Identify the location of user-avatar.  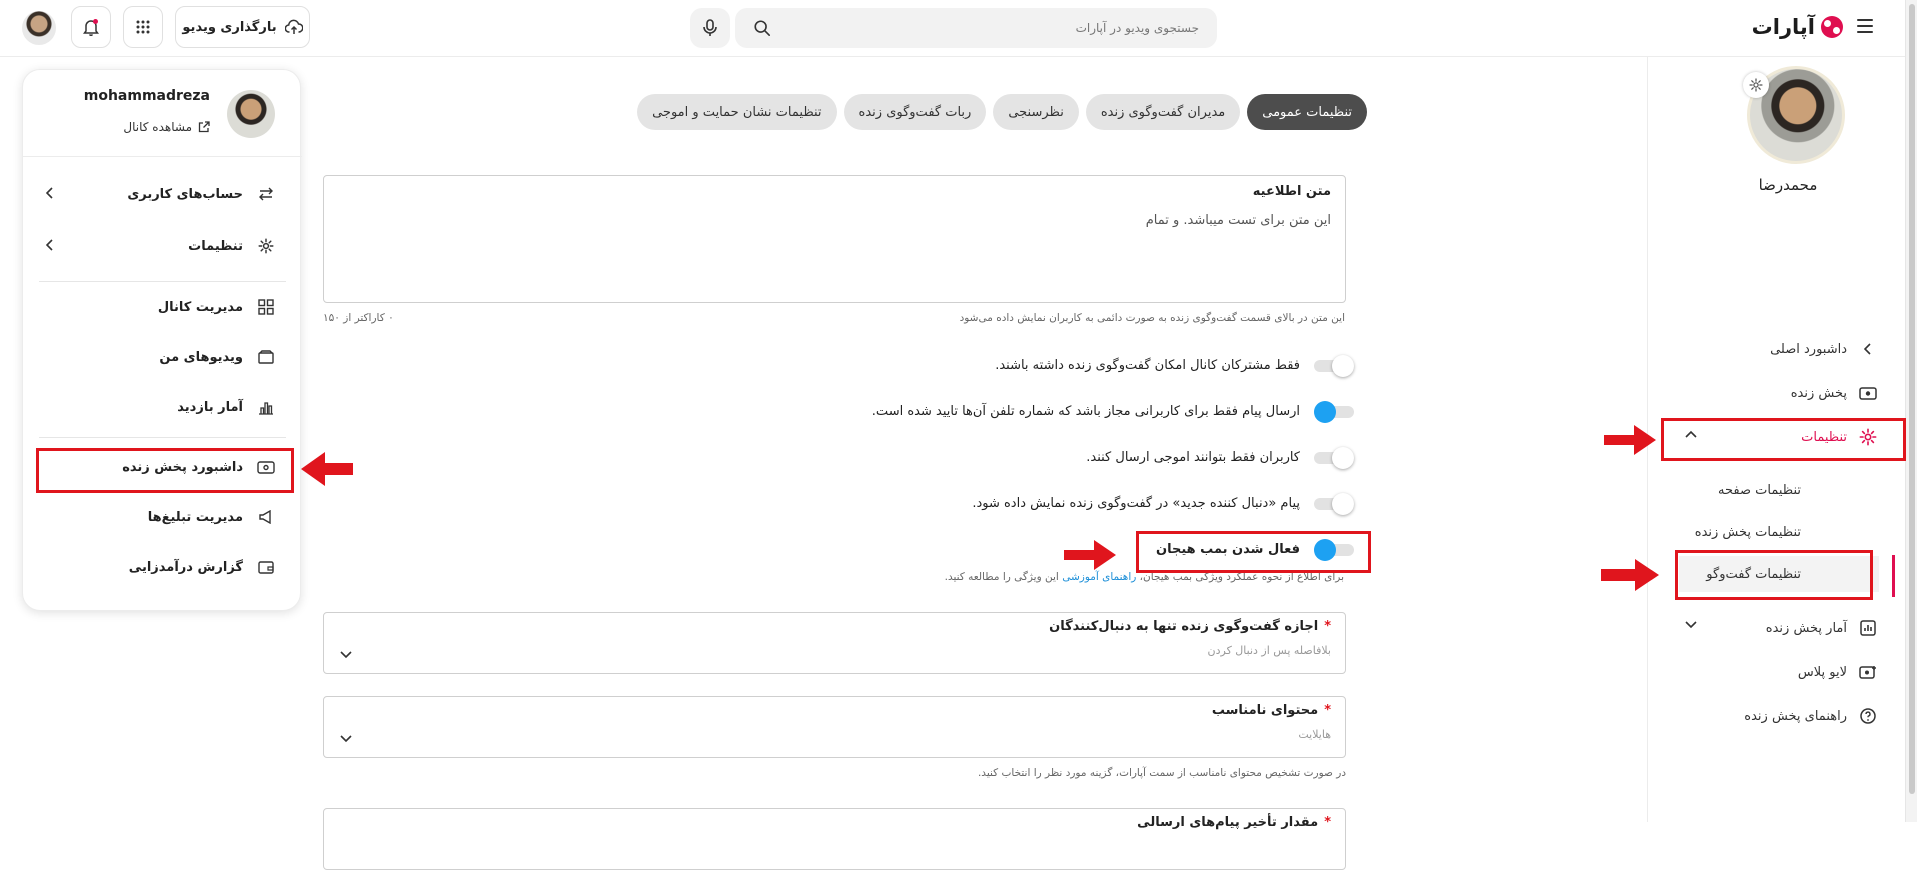
(39, 28).